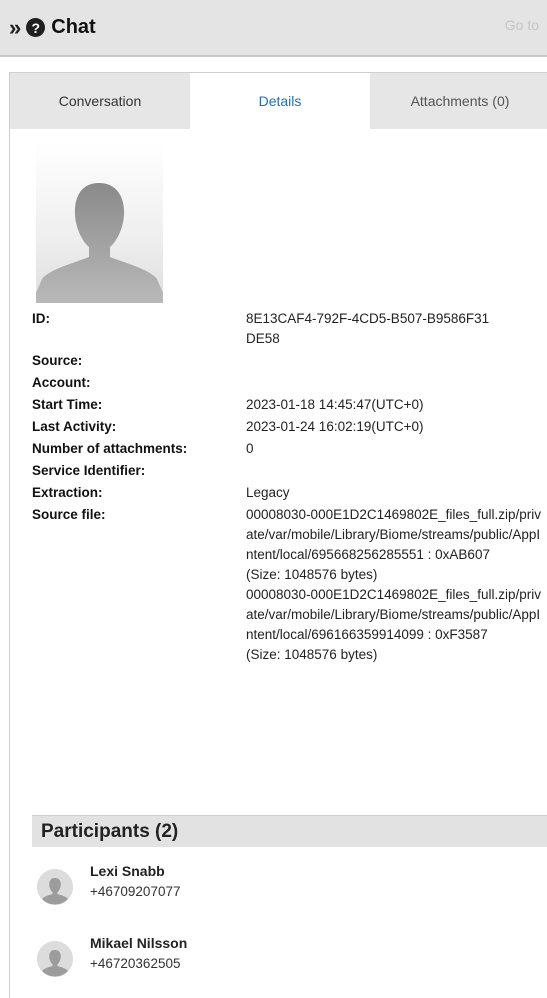 This screenshot has height=998, width=547. I want to click on detail-label: Start Time:, so click(67, 404).